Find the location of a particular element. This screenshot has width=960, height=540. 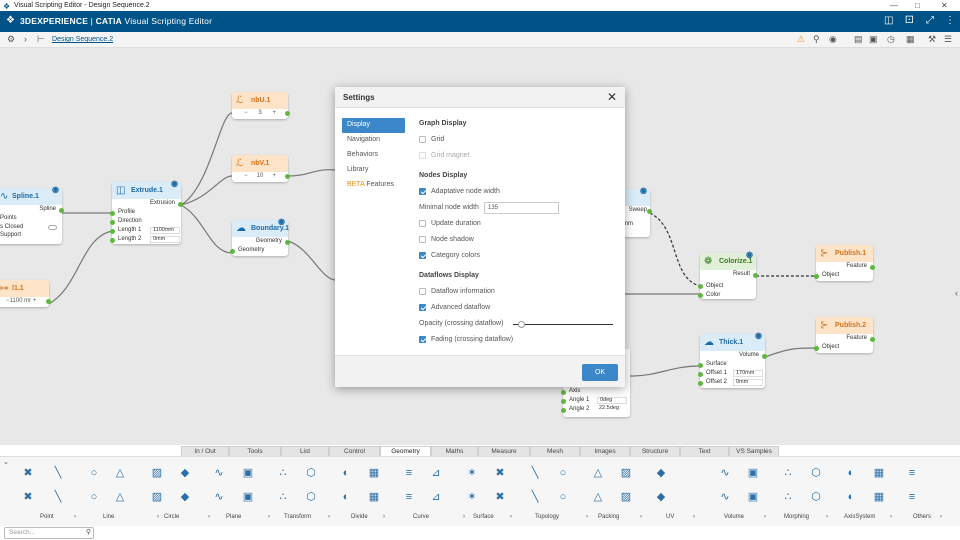

option-node-shadow: Node shadow is located at coordinates (519, 240).